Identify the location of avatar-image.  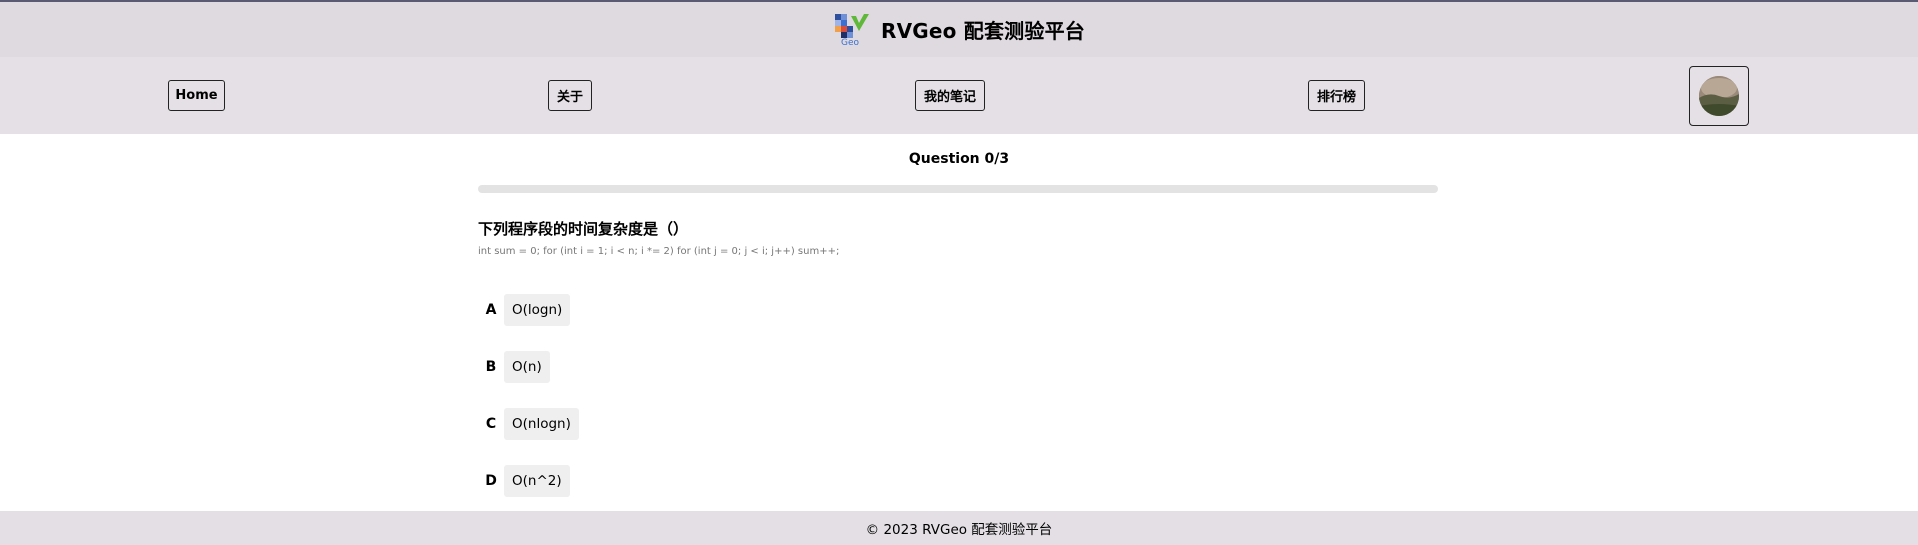
(1719, 96).